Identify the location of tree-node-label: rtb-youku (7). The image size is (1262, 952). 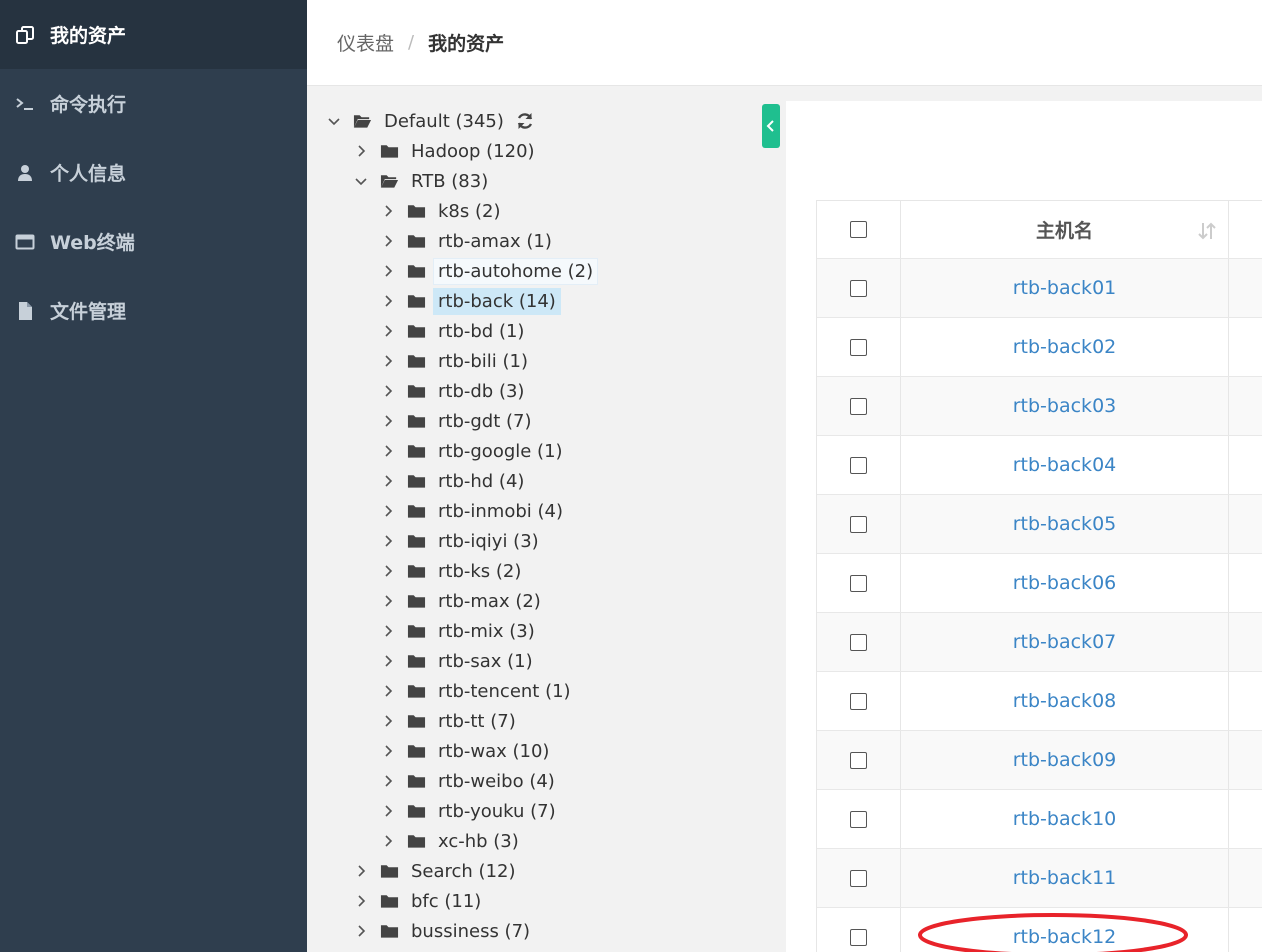
(497, 811).